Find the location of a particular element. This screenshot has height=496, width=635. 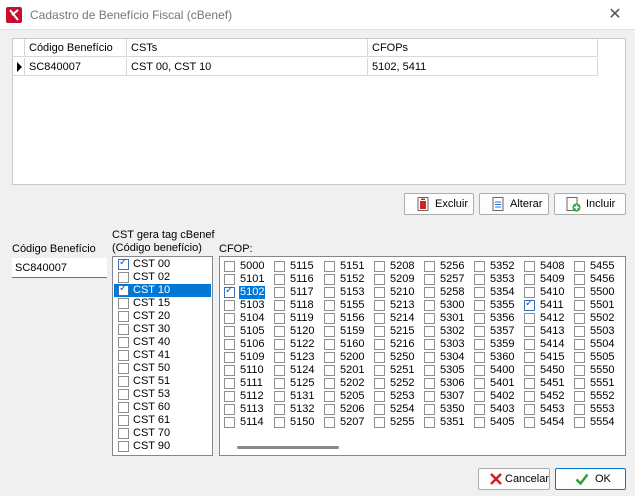

incluir-button: Incluir is located at coordinates (590, 204).